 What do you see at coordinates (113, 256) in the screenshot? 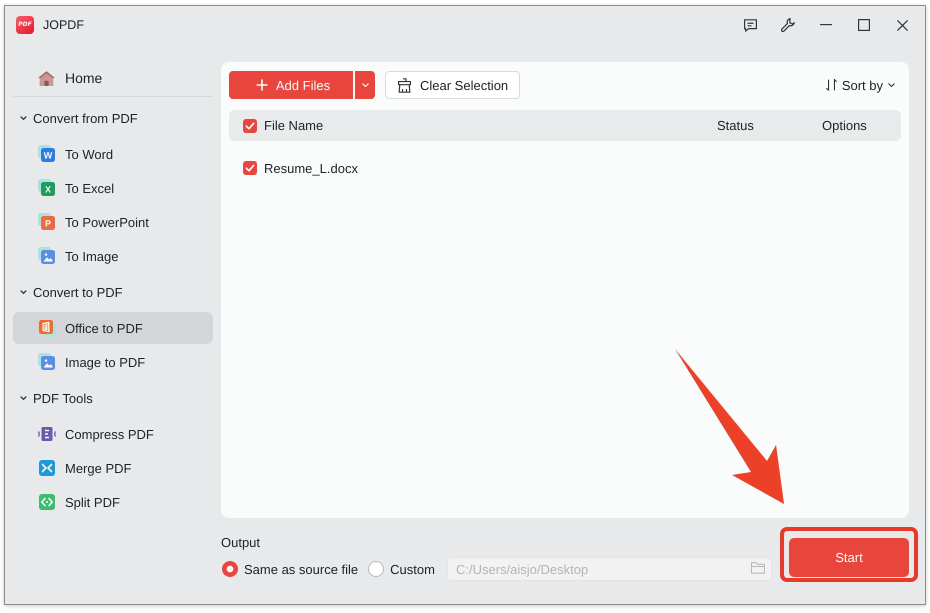
I see `sidebar-item: To Image` at bounding box center [113, 256].